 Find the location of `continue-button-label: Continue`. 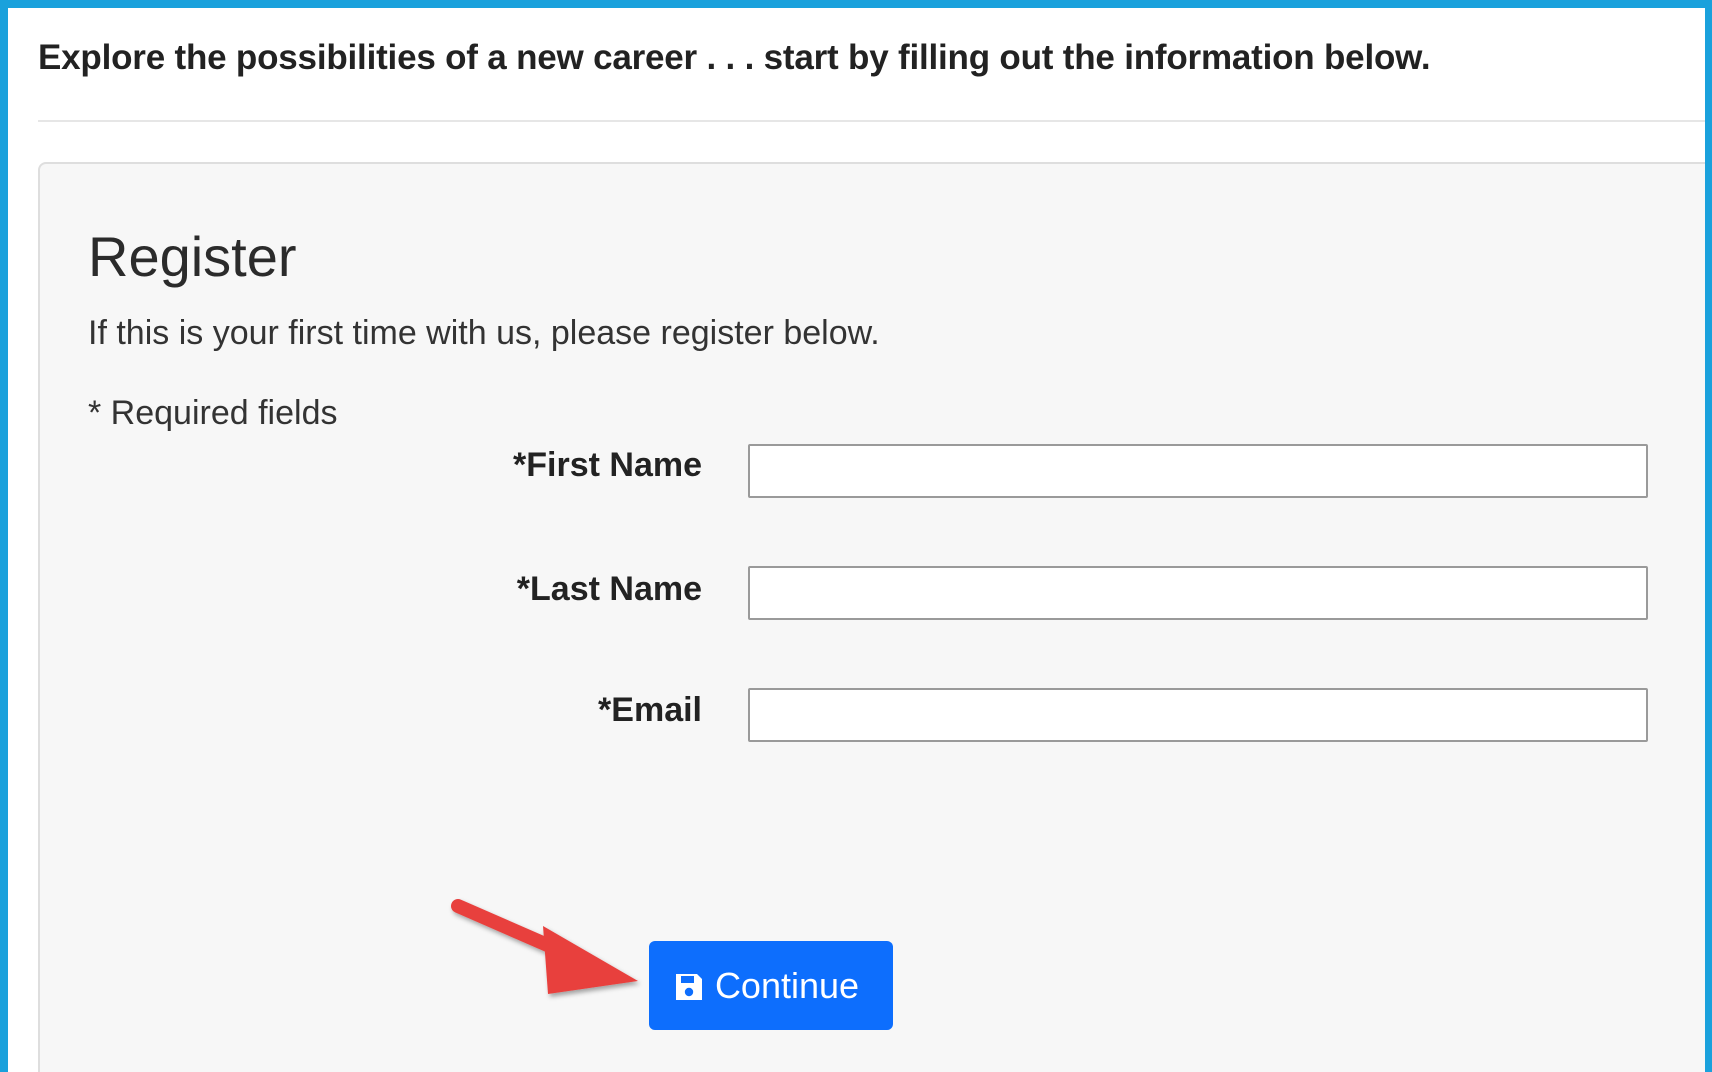

continue-button-label: Continue is located at coordinates (787, 985).